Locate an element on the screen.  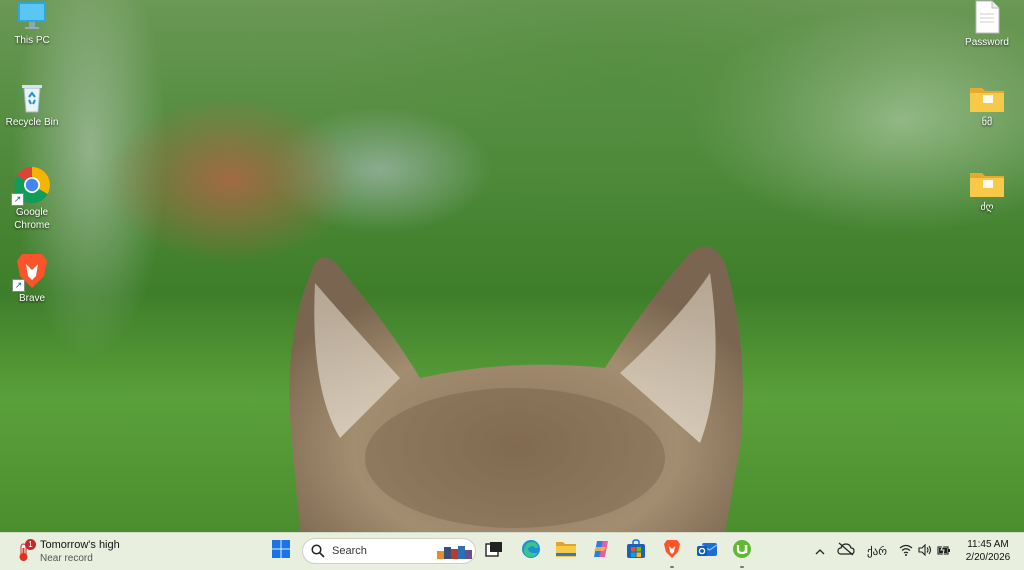
battery-charging-icon is located at coordinates (944, 552).